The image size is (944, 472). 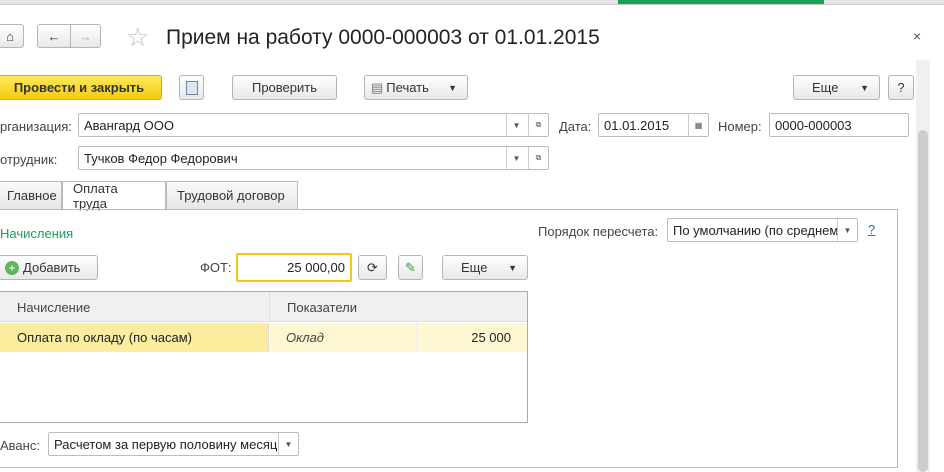 I want to click on scrollbar-thumb, so click(x=923, y=301).